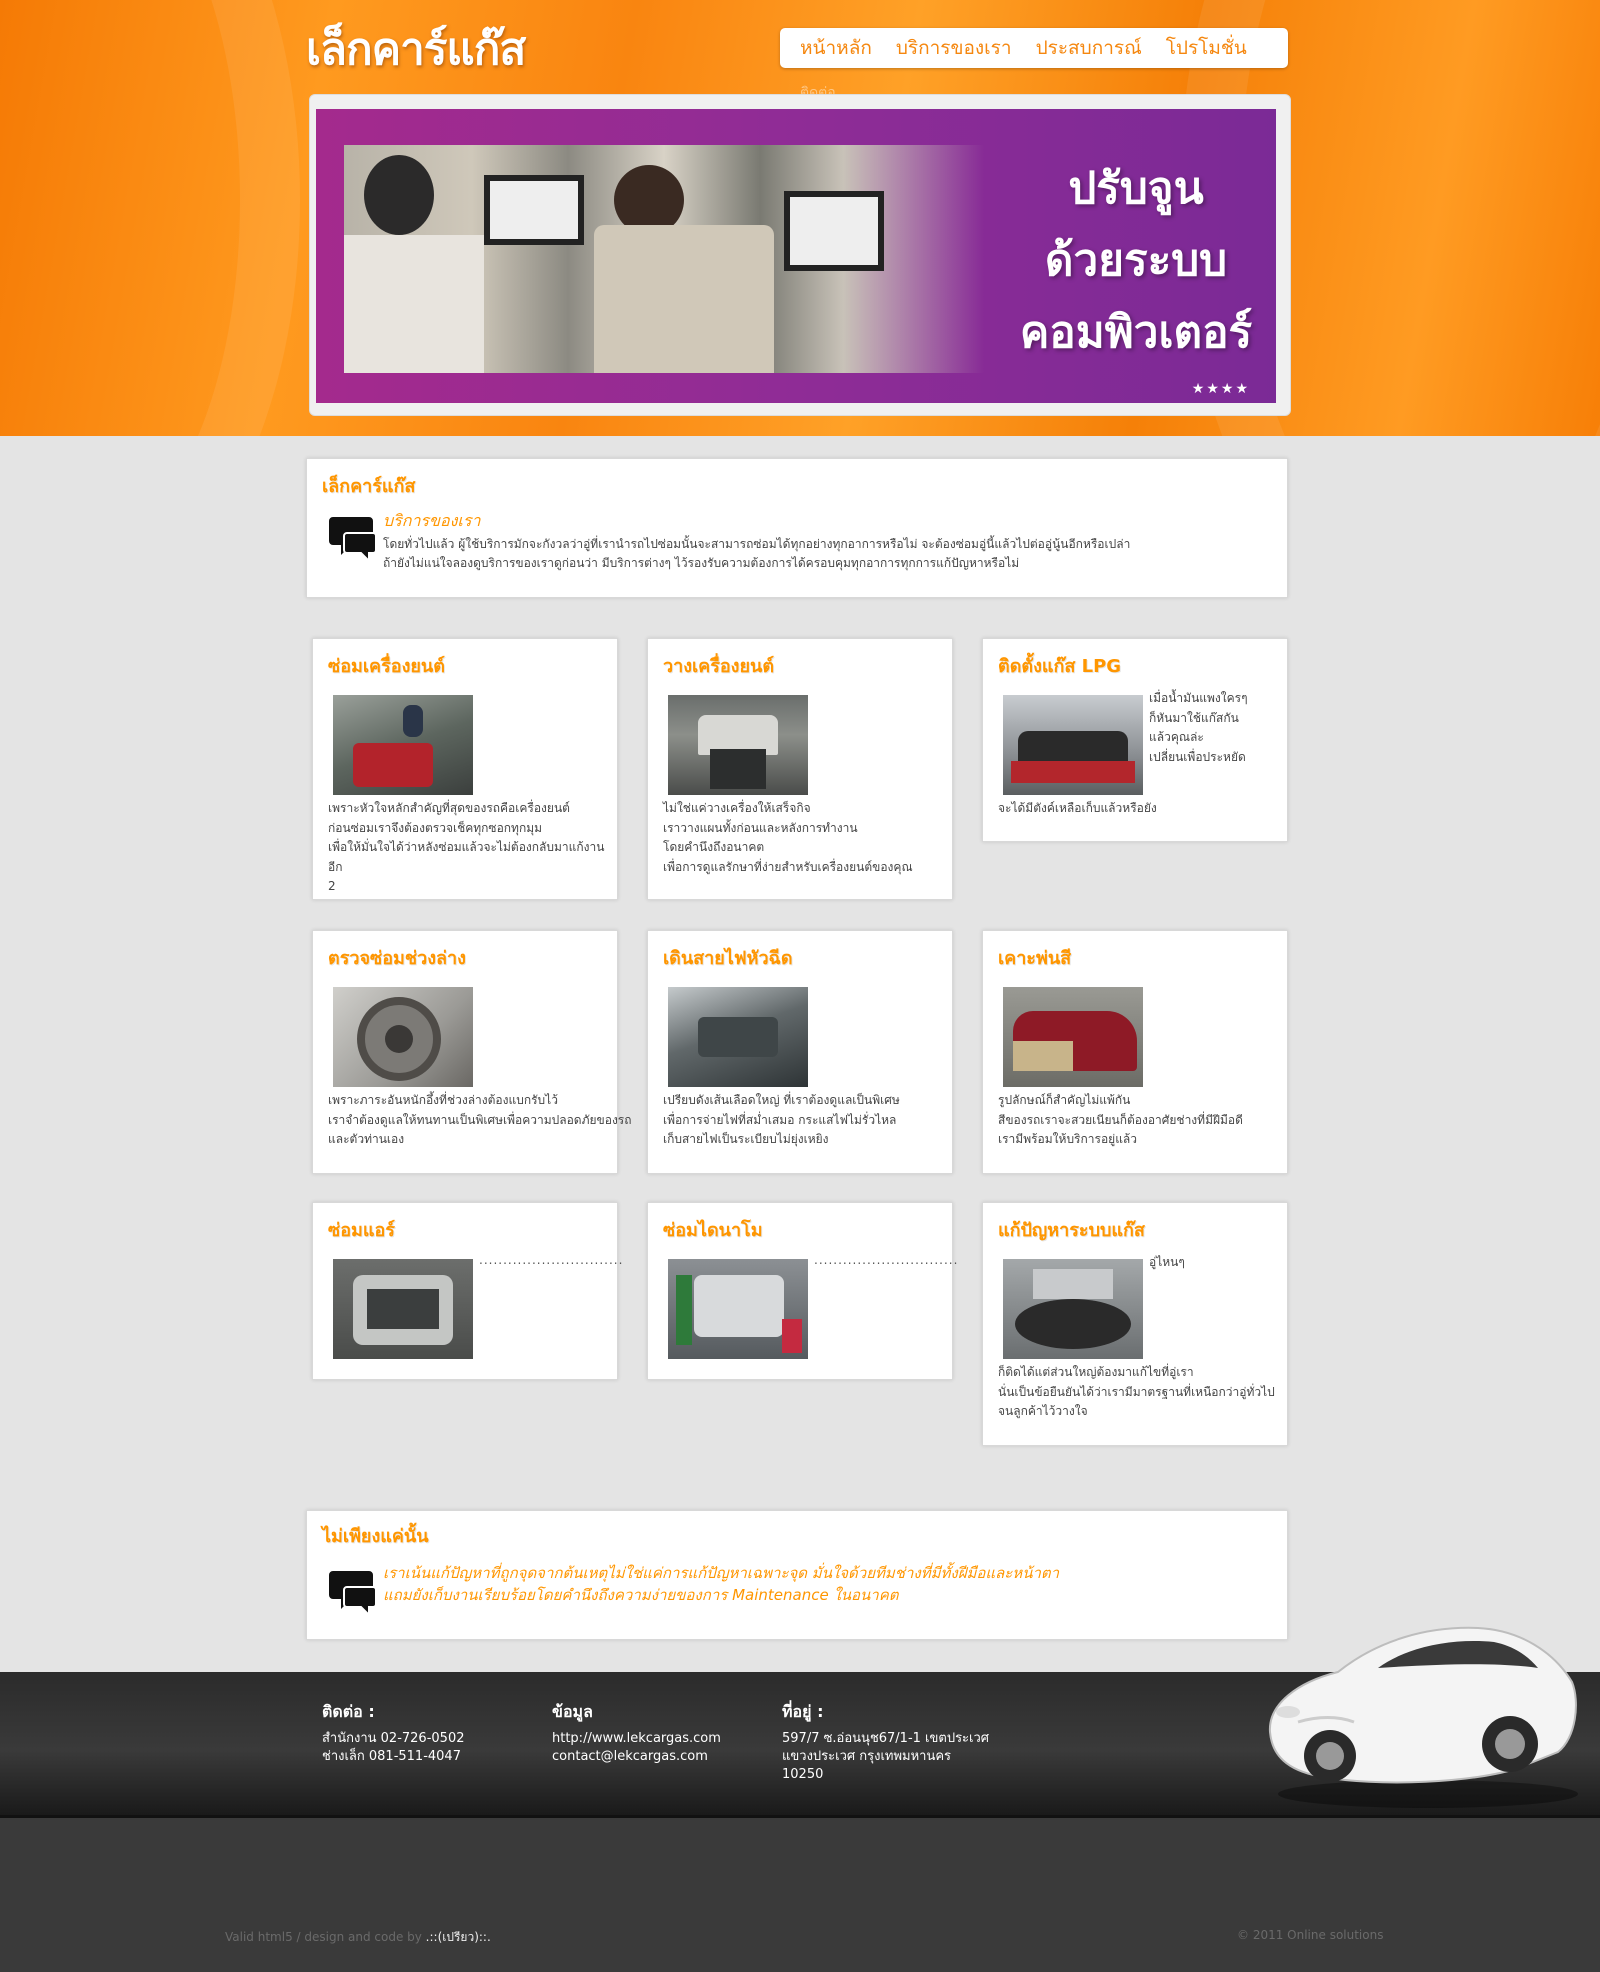  What do you see at coordinates (375, 1536) in the screenshot?
I see `more-title: ไม่เพียงแค่นั้น` at bounding box center [375, 1536].